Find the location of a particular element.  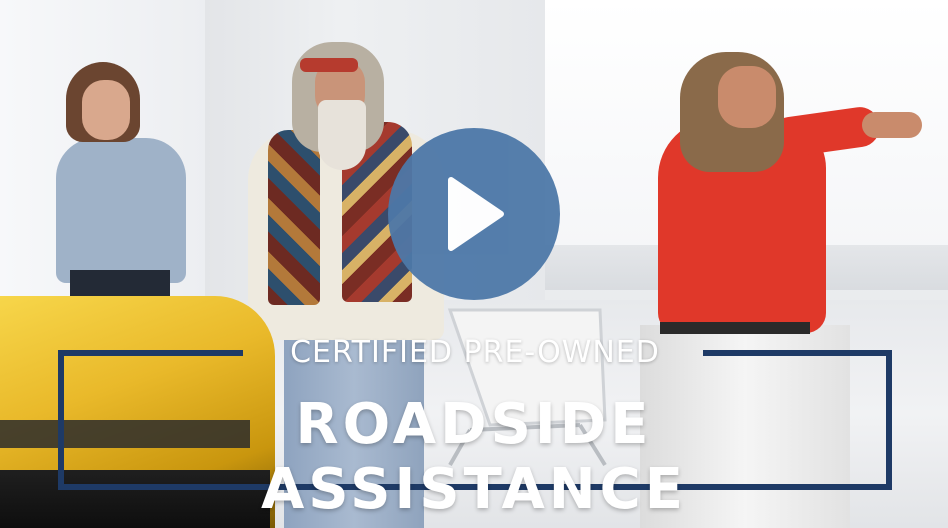

video-title: ROADSIDE ASSISTANCE is located at coordinates (474, 457).